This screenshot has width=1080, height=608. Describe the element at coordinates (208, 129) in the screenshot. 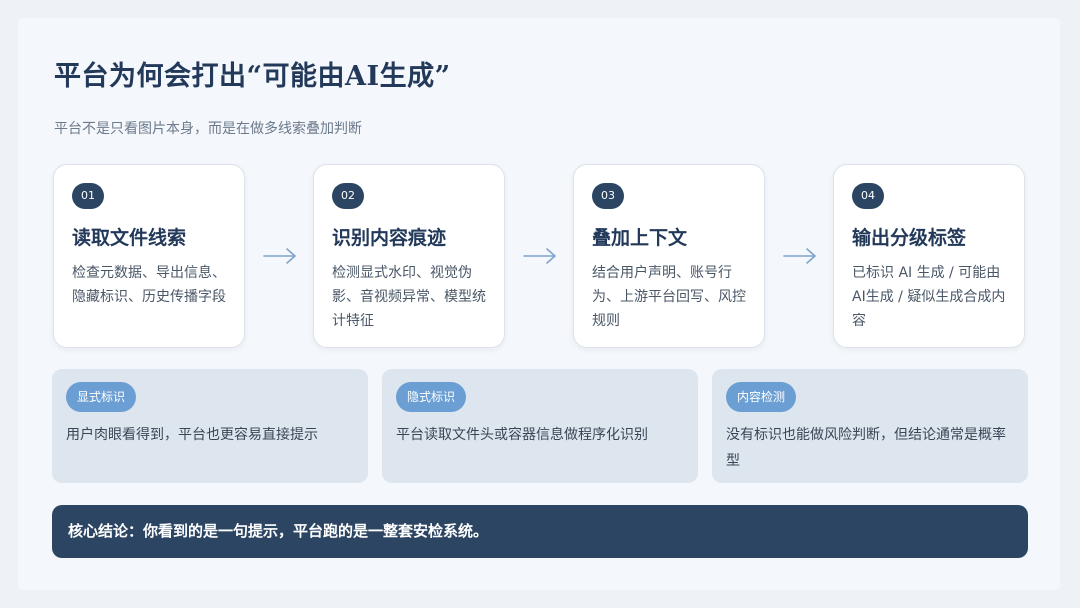

I see `page-subtitle: 平台不是只看图片本身，而是在做多线索叠加判断` at that location.